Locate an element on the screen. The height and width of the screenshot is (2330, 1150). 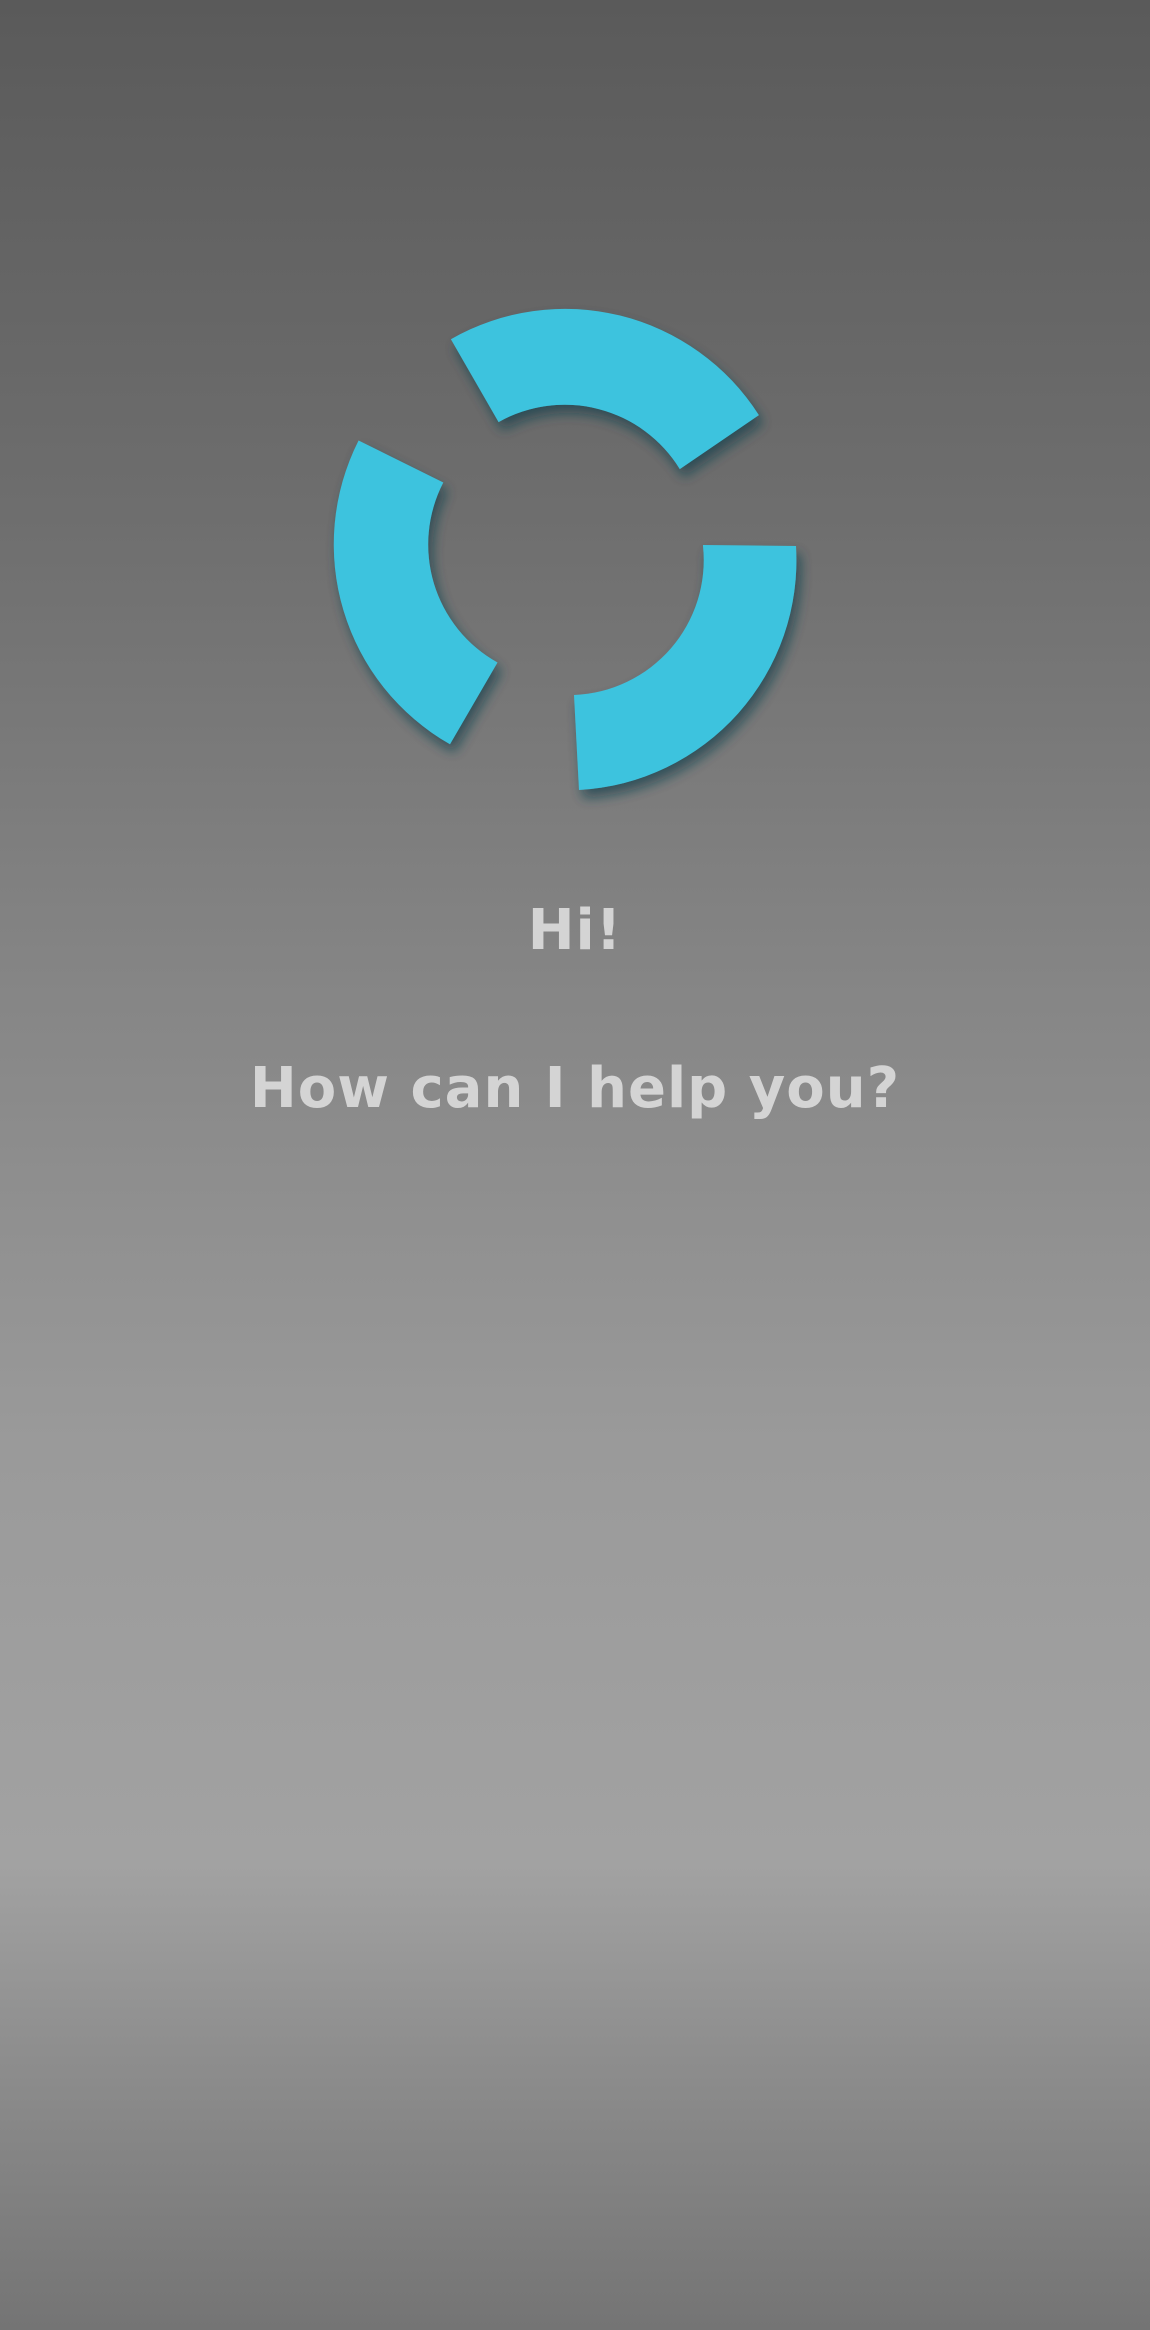
ring-segments is located at coordinates (565, 549).